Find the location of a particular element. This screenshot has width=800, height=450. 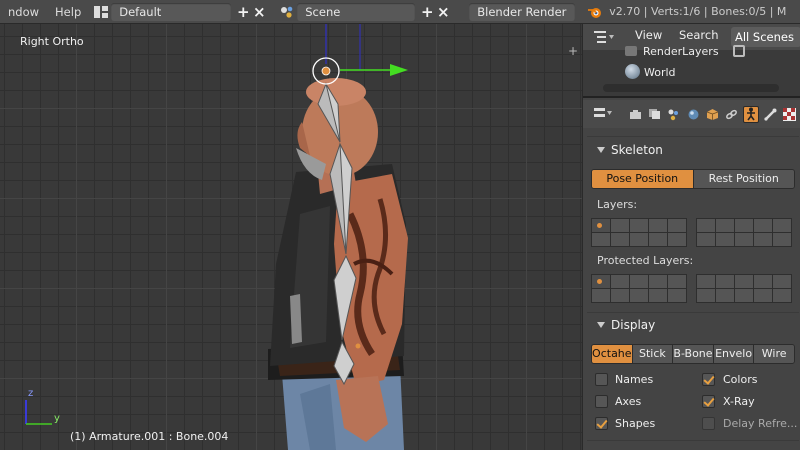

axes-label: Axes is located at coordinates (628, 401).